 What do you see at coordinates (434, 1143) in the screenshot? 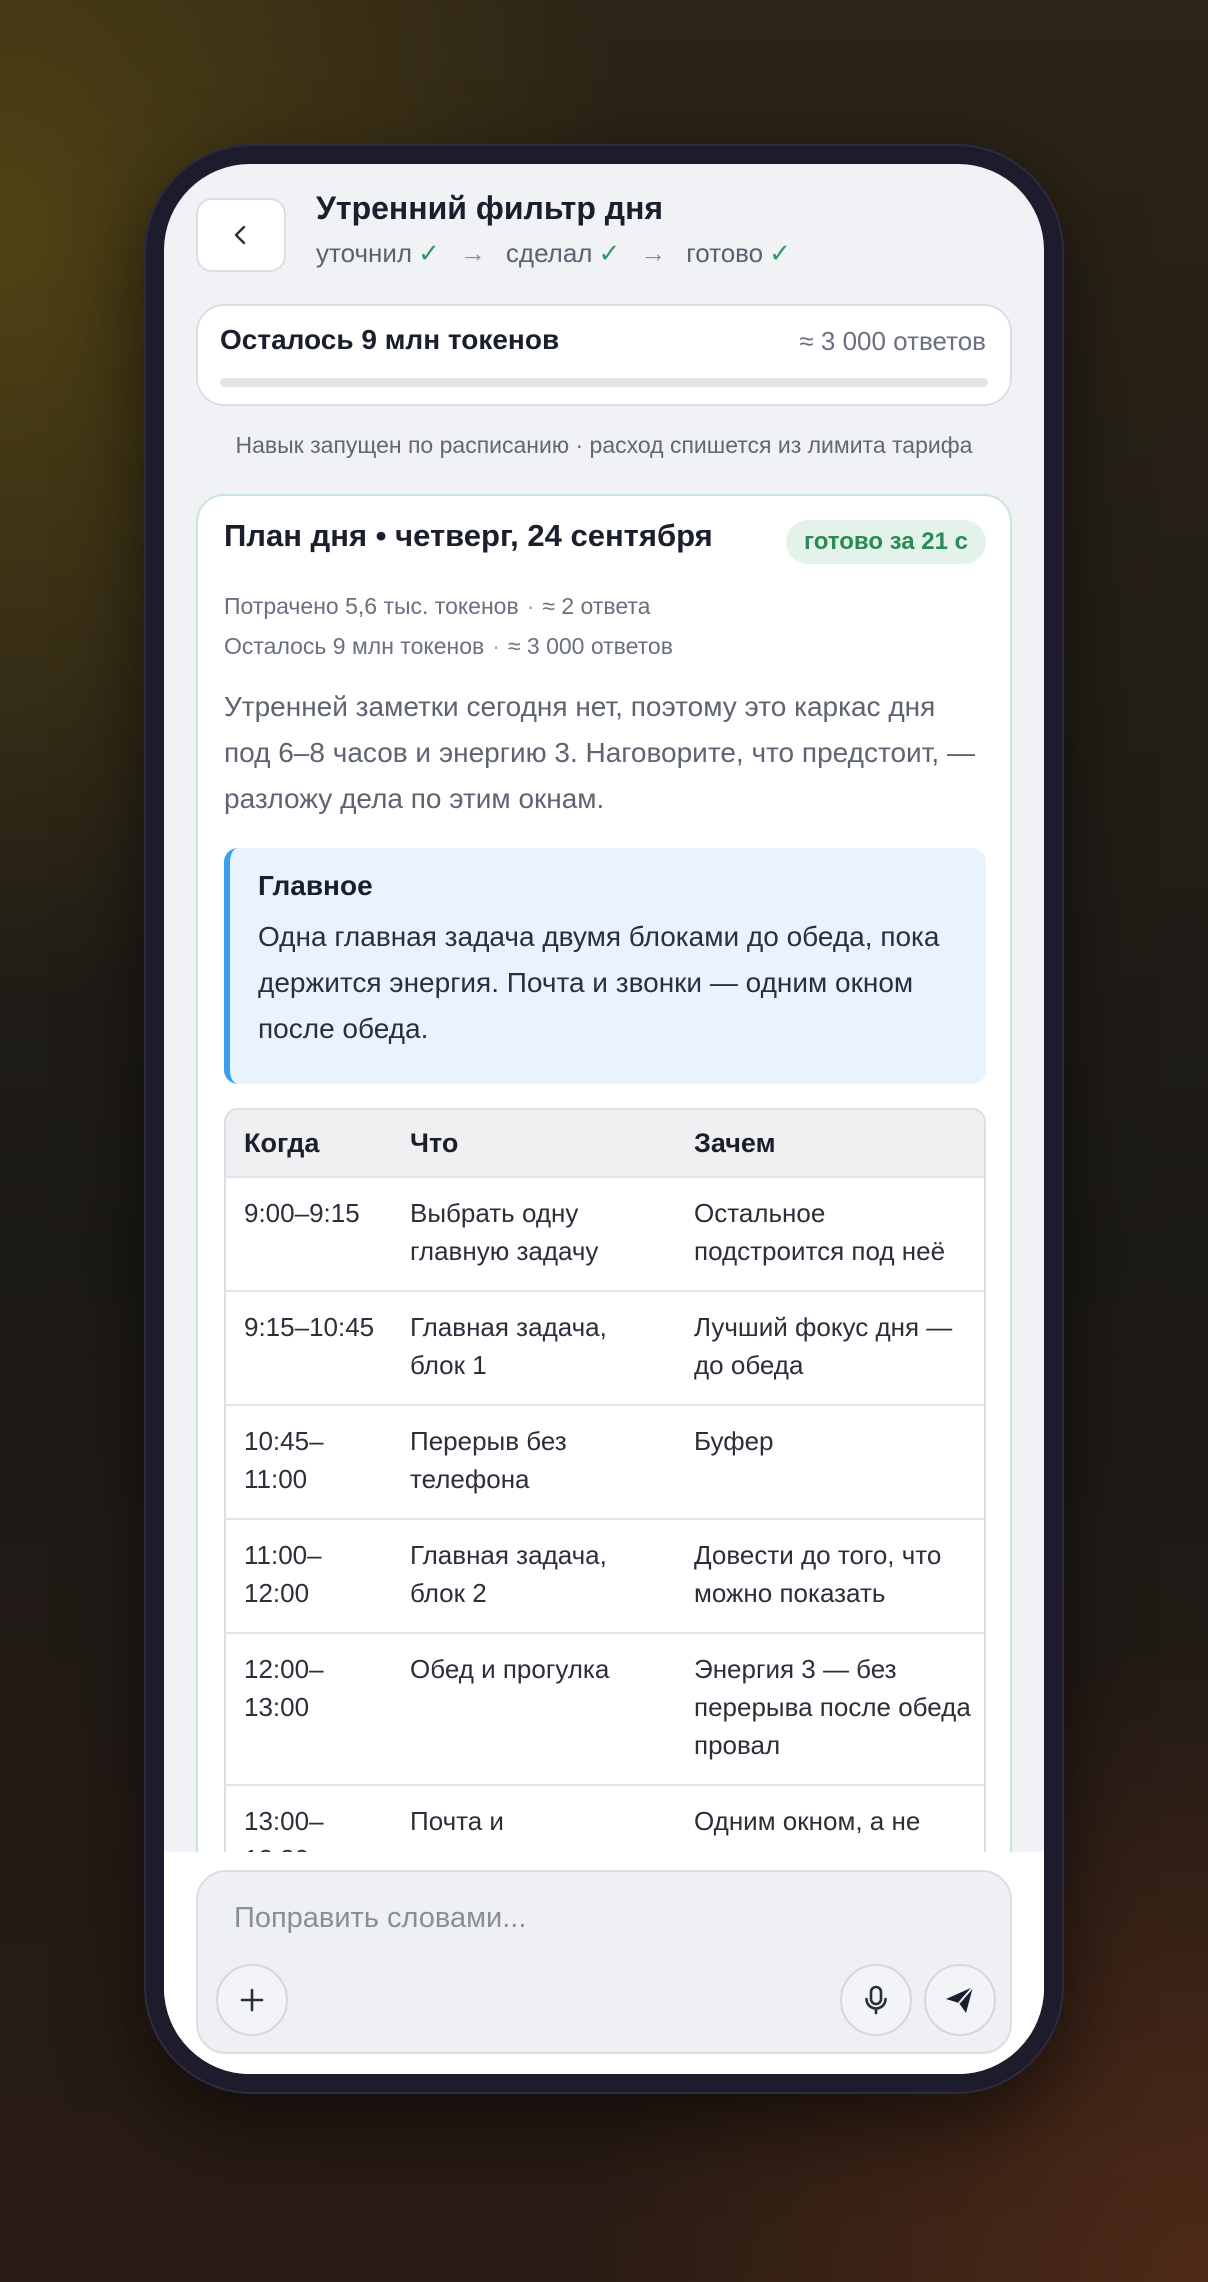
I see `column-header-what: Что` at bounding box center [434, 1143].